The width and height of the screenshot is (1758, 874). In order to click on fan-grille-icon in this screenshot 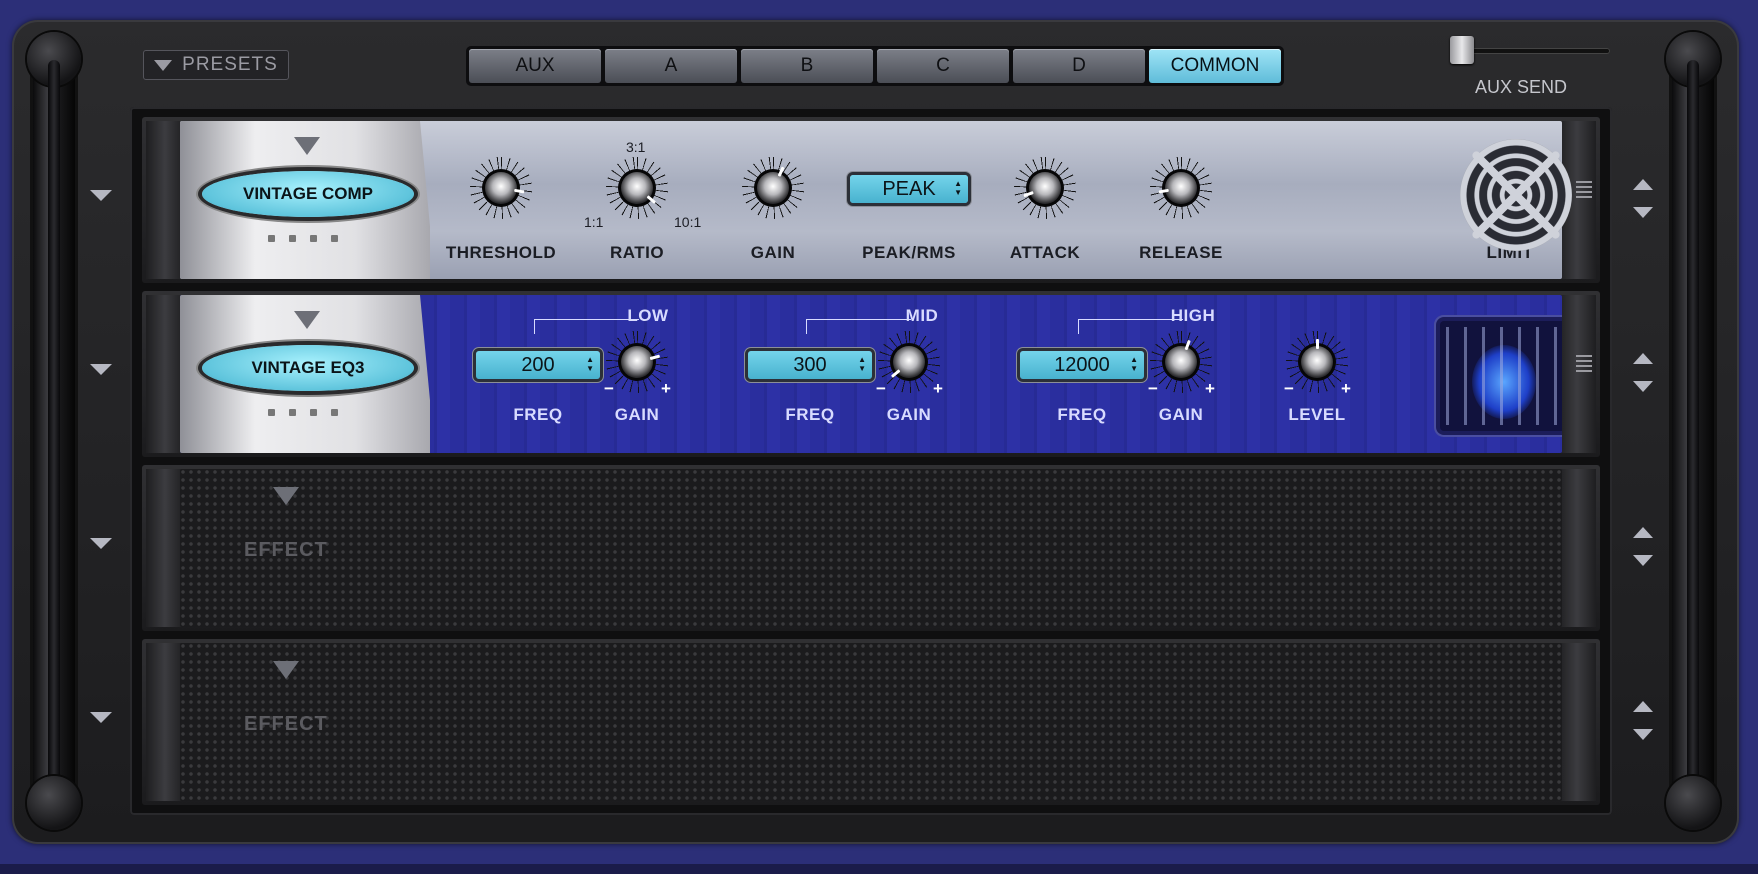, I will do `click(1516, 195)`.